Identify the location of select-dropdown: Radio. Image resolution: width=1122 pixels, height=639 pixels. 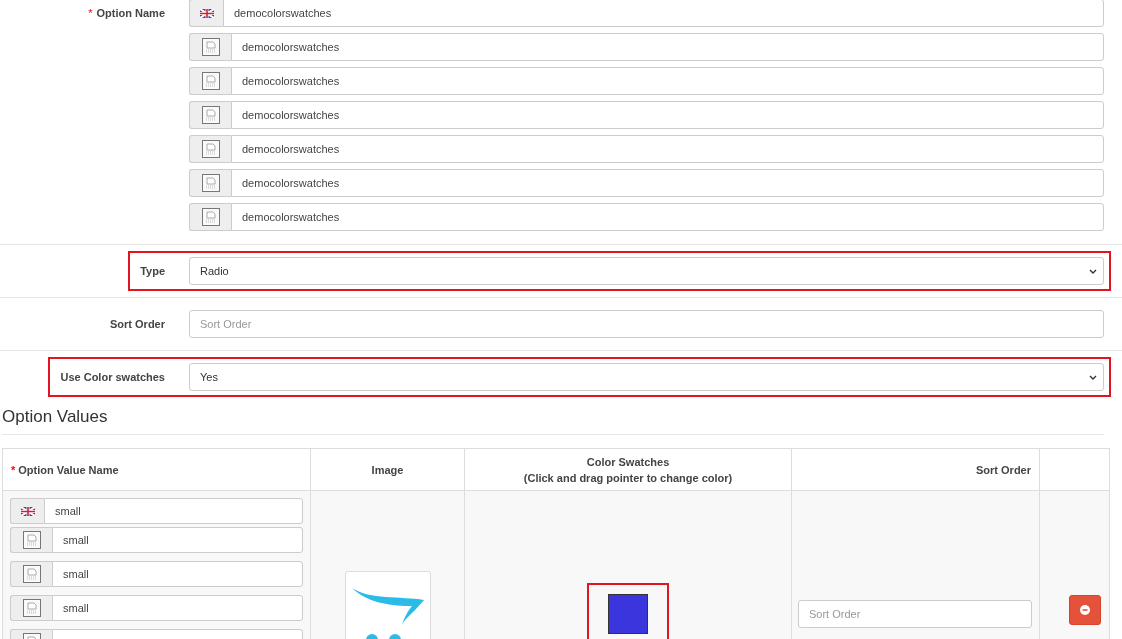
(646, 271).